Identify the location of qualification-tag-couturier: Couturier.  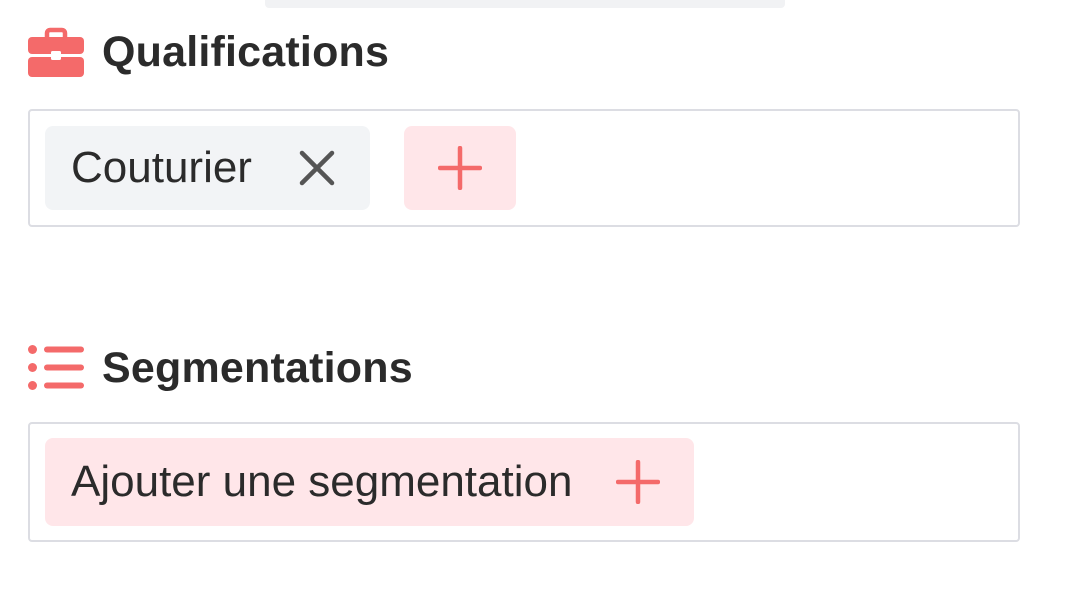
(207, 168).